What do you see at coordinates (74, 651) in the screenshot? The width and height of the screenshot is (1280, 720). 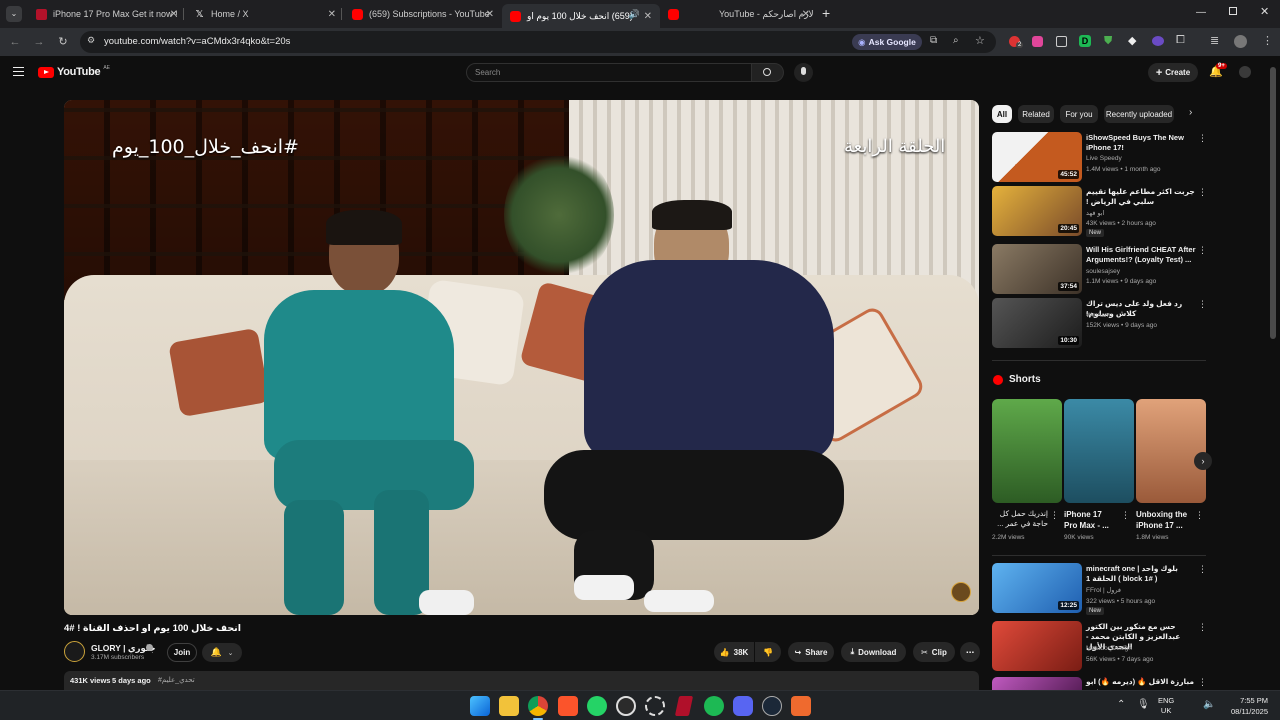 I see `channel-avatar` at bounding box center [74, 651].